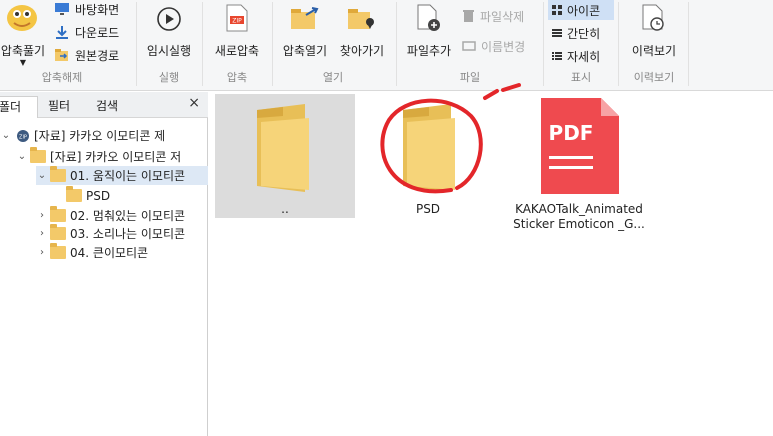 The image size is (773, 436). What do you see at coordinates (169, 35) in the screenshot?
I see `temp-run-button: 임시실행` at bounding box center [169, 35].